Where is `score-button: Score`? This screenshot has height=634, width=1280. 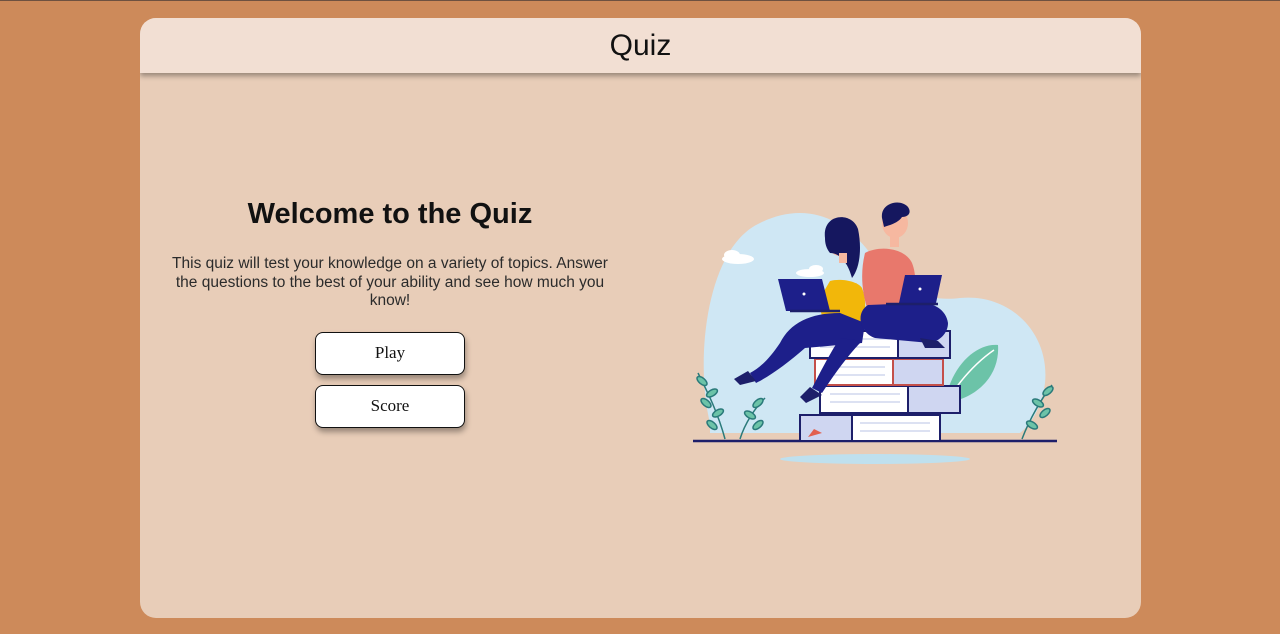
score-button: Score is located at coordinates (390, 406).